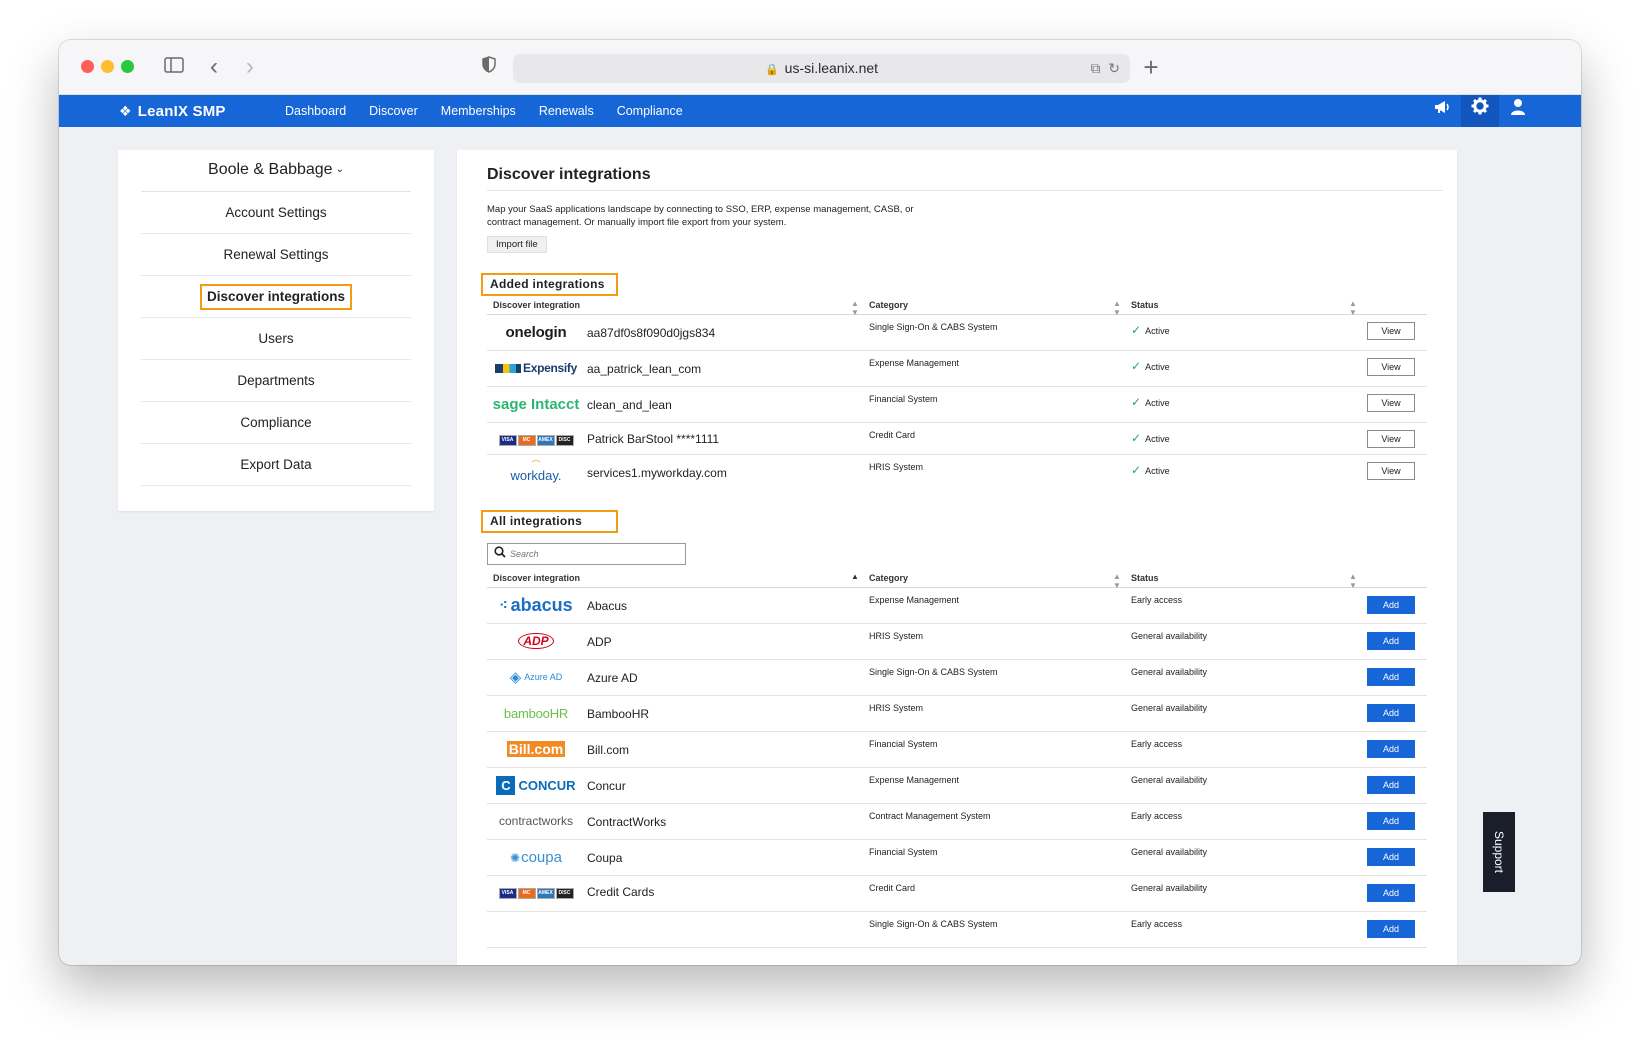  I want to click on translate-icon: ⧉, so click(1095, 68).